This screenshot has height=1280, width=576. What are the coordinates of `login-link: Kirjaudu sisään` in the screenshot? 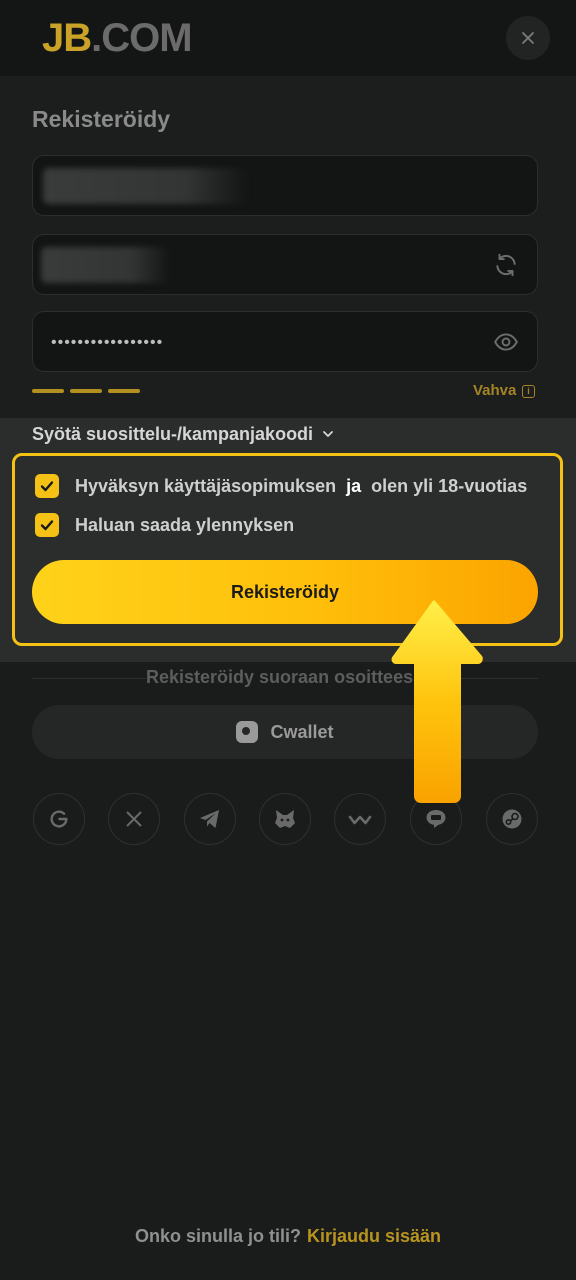 It's located at (374, 1236).